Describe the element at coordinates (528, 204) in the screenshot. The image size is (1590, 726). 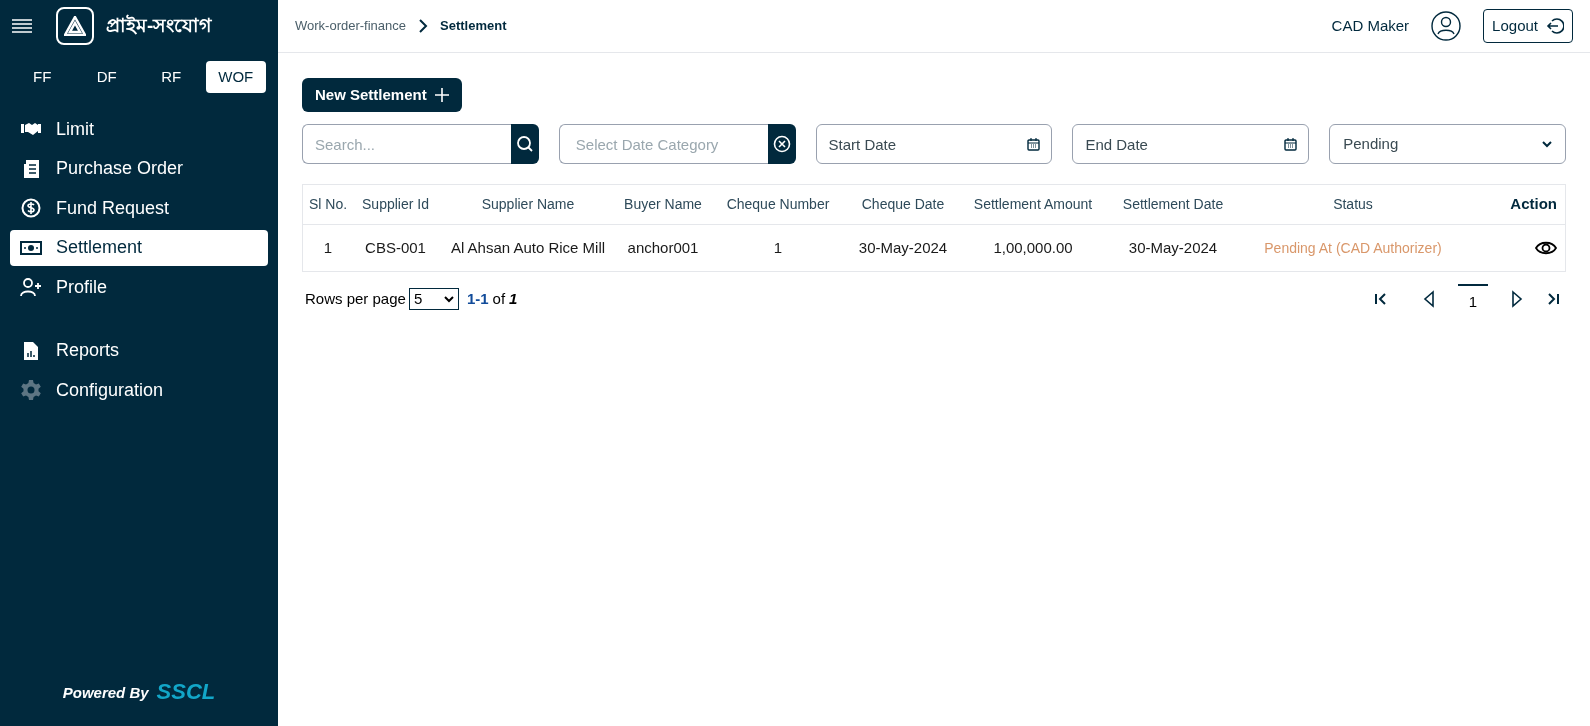
I see `column-header: Supplier Name` at that location.